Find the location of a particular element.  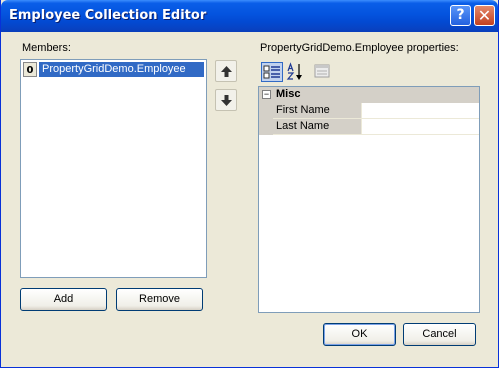

category-name: Misc is located at coordinates (288, 94).